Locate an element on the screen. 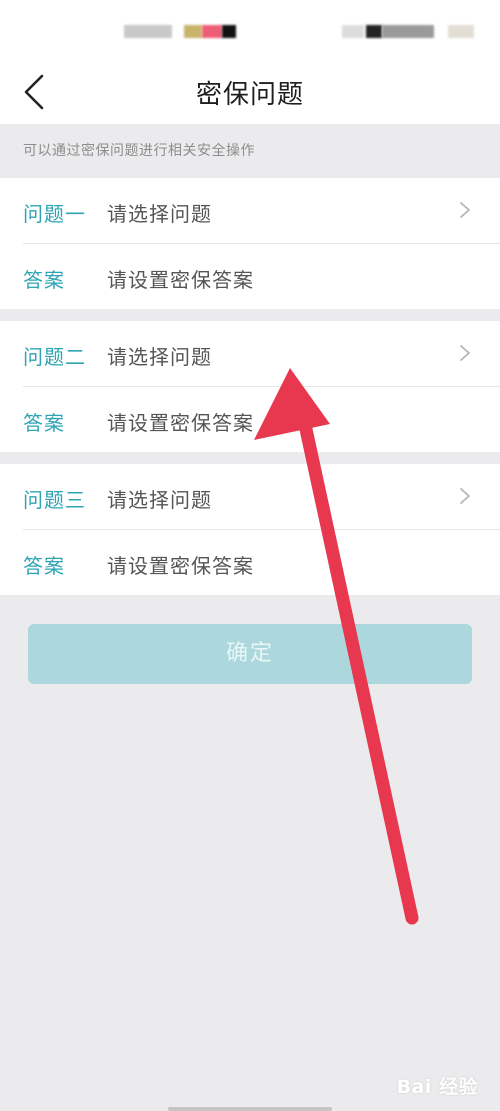 The image size is (500, 1111). answer-field-row-2: 答案 请设置密保答案 is located at coordinates (250, 419).